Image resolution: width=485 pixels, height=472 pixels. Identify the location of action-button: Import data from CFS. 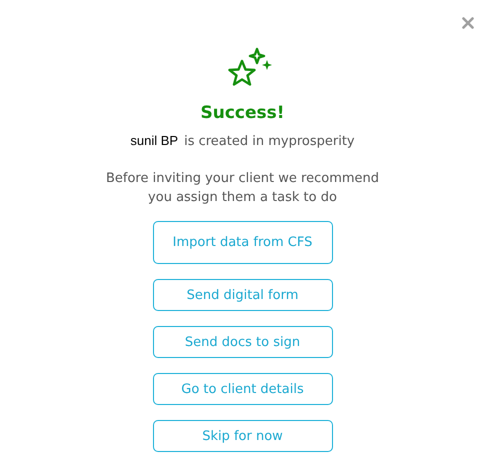
(242, 242).